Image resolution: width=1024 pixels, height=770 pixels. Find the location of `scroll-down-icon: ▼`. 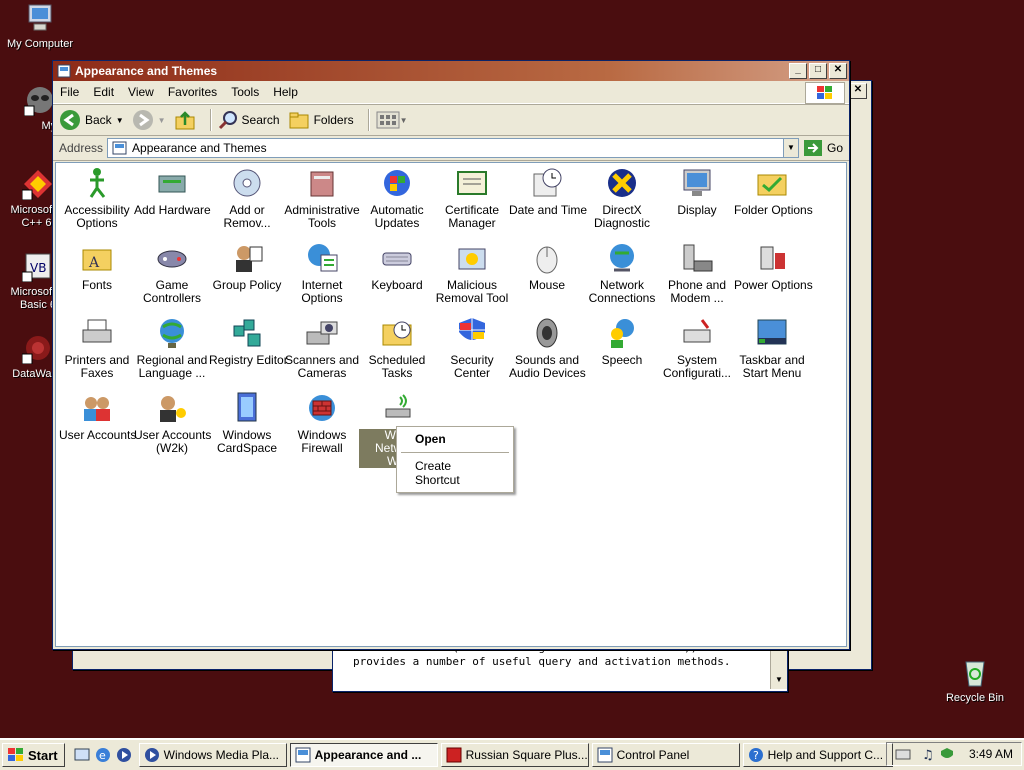

scroll-down-icon: ▼ is located at coordinates (779, 682).